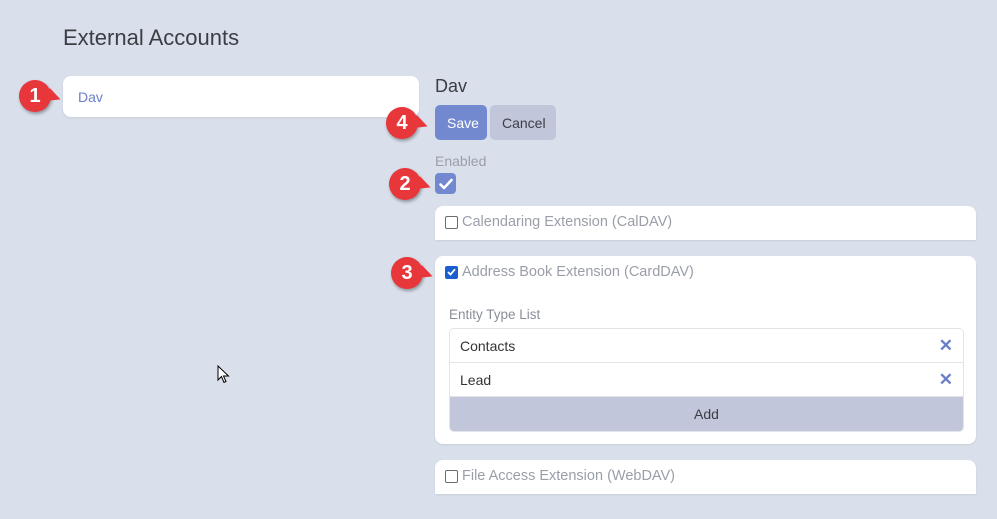 This screenshot has width=997, height=519. What do you see at coordinates (705, 223) in the screenshot?
I see `caldav-card: Calendaring Extension (CalDAV)` at bounding box center [705, 223].